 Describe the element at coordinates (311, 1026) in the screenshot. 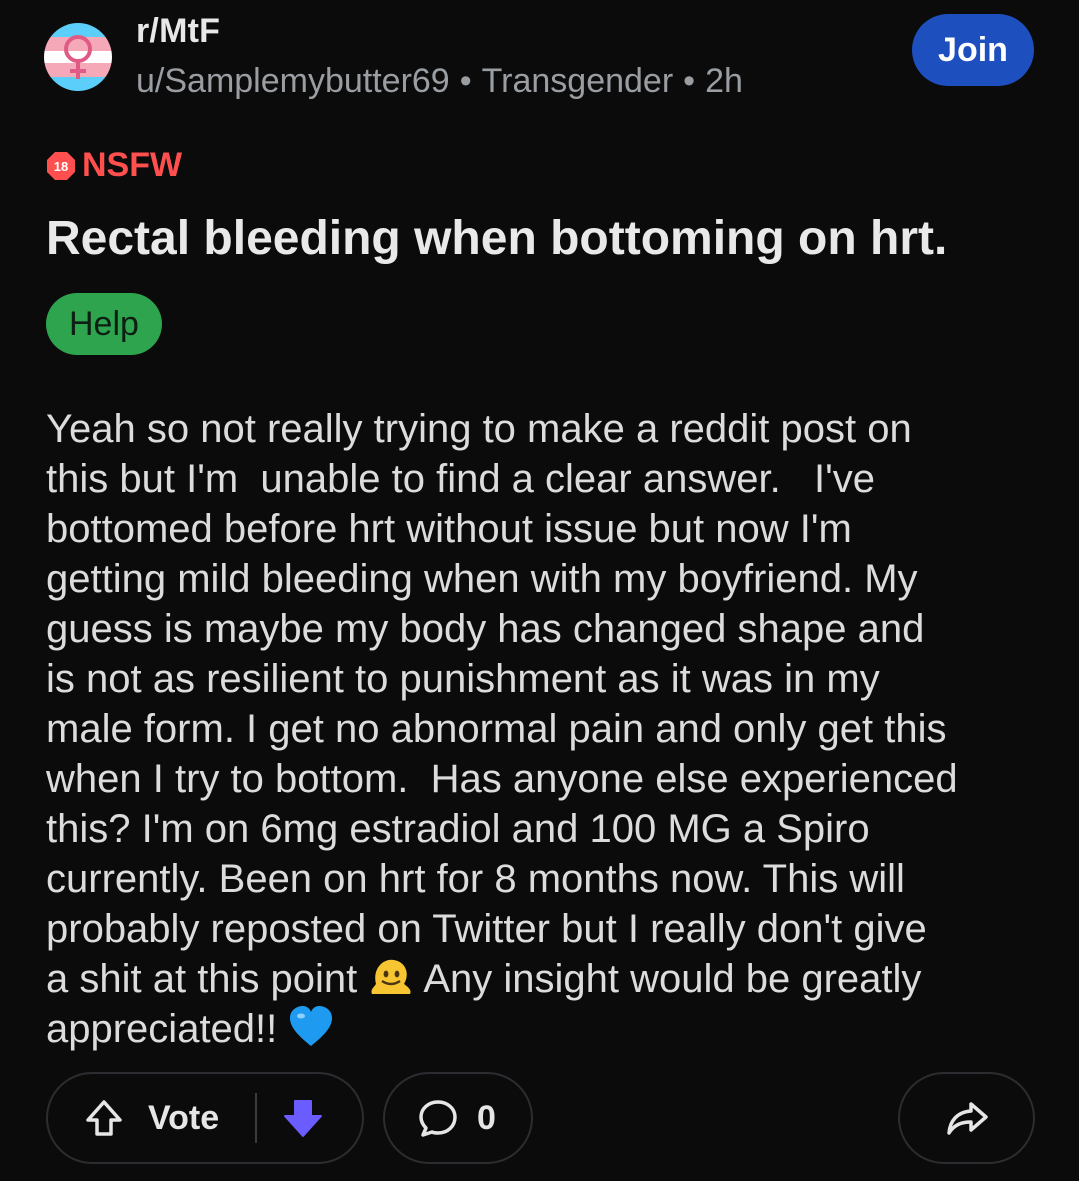

I see `blue-heart-emoji` at that location.